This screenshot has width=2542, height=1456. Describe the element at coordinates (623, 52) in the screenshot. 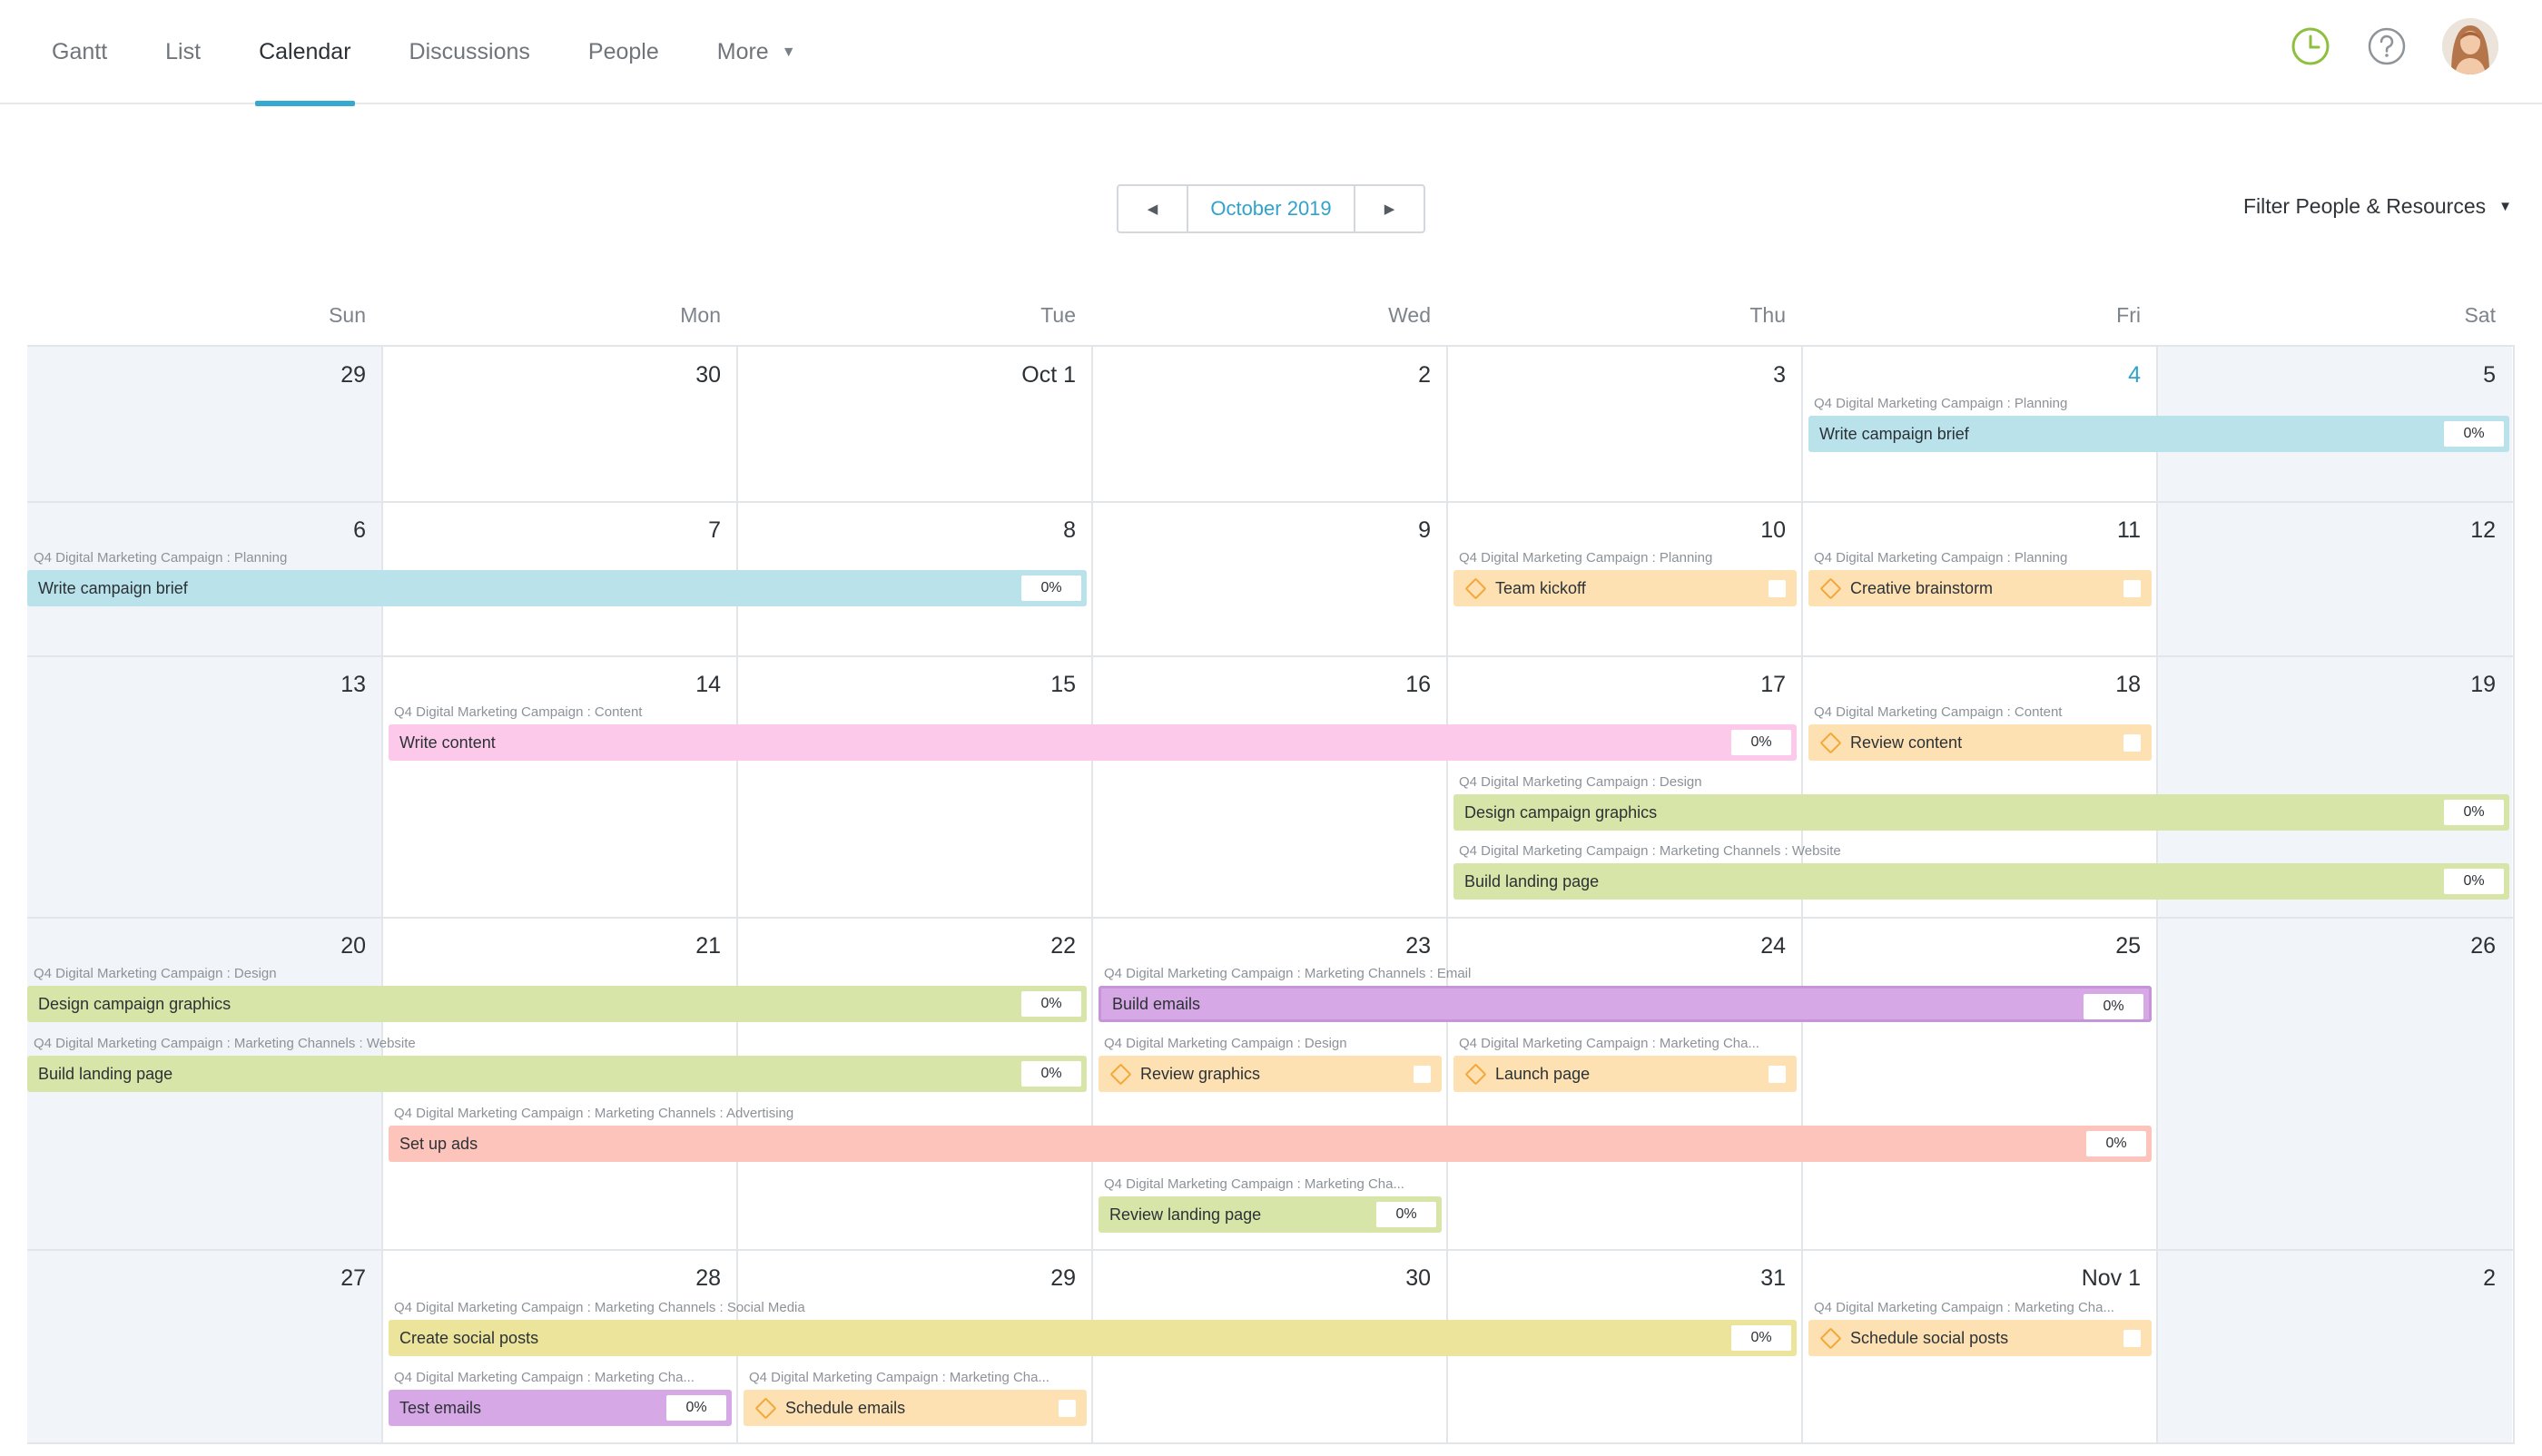

I see `tab-people: People` at that location.